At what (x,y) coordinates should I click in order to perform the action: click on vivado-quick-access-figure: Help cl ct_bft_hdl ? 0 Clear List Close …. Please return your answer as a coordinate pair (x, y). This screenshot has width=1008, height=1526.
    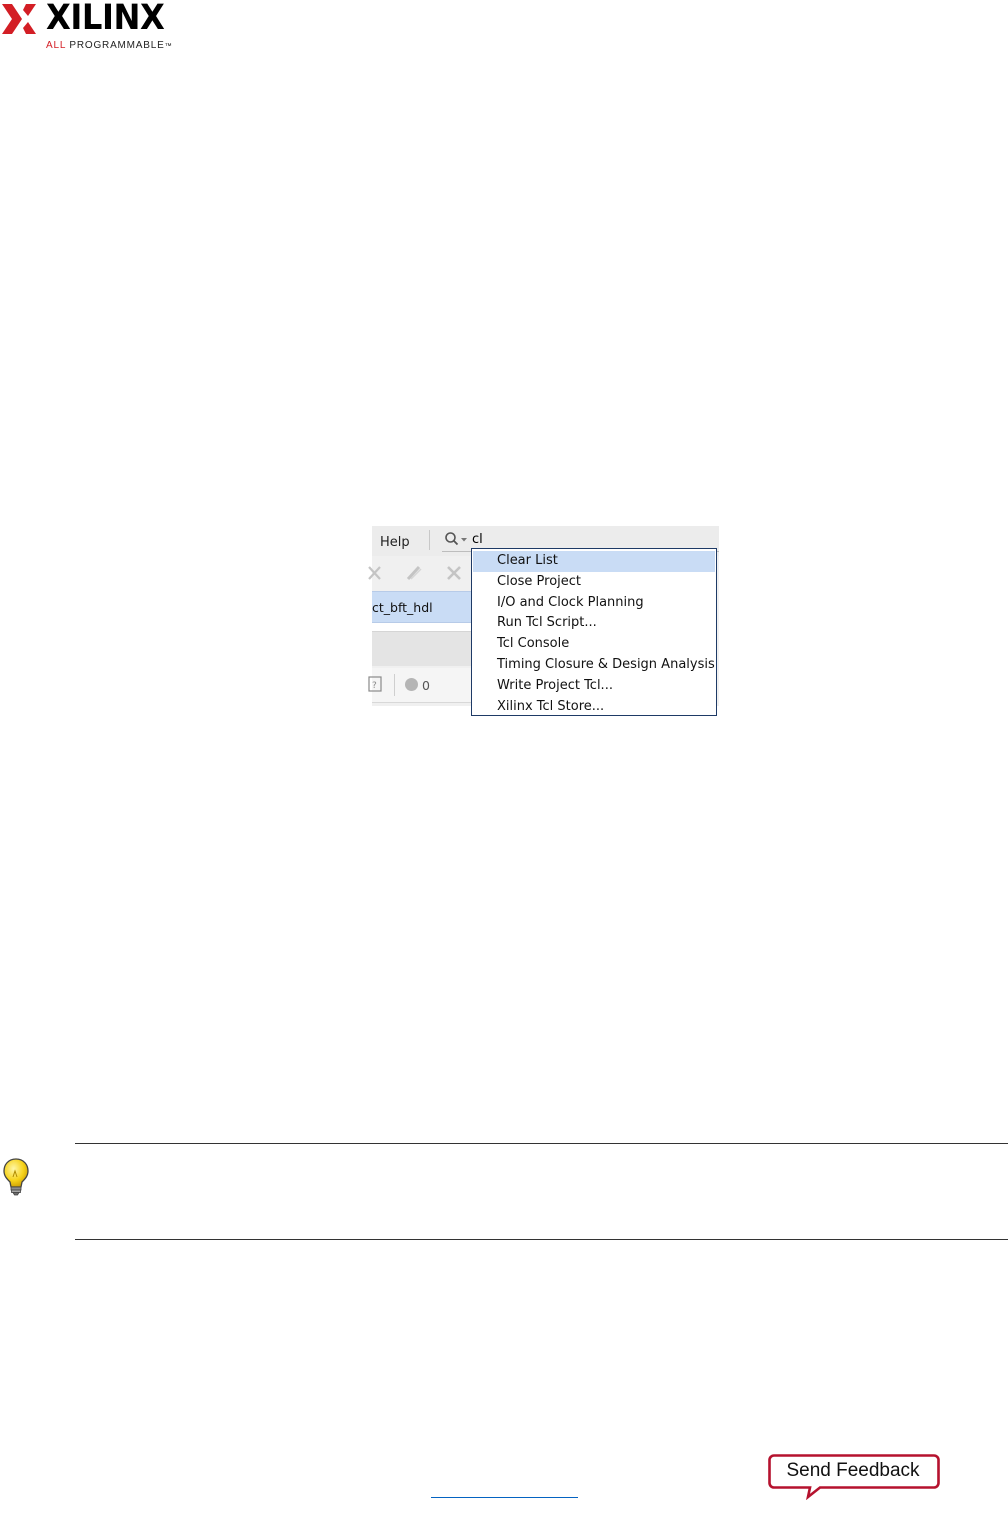
    Looking at the image, I should click on (543, 622).